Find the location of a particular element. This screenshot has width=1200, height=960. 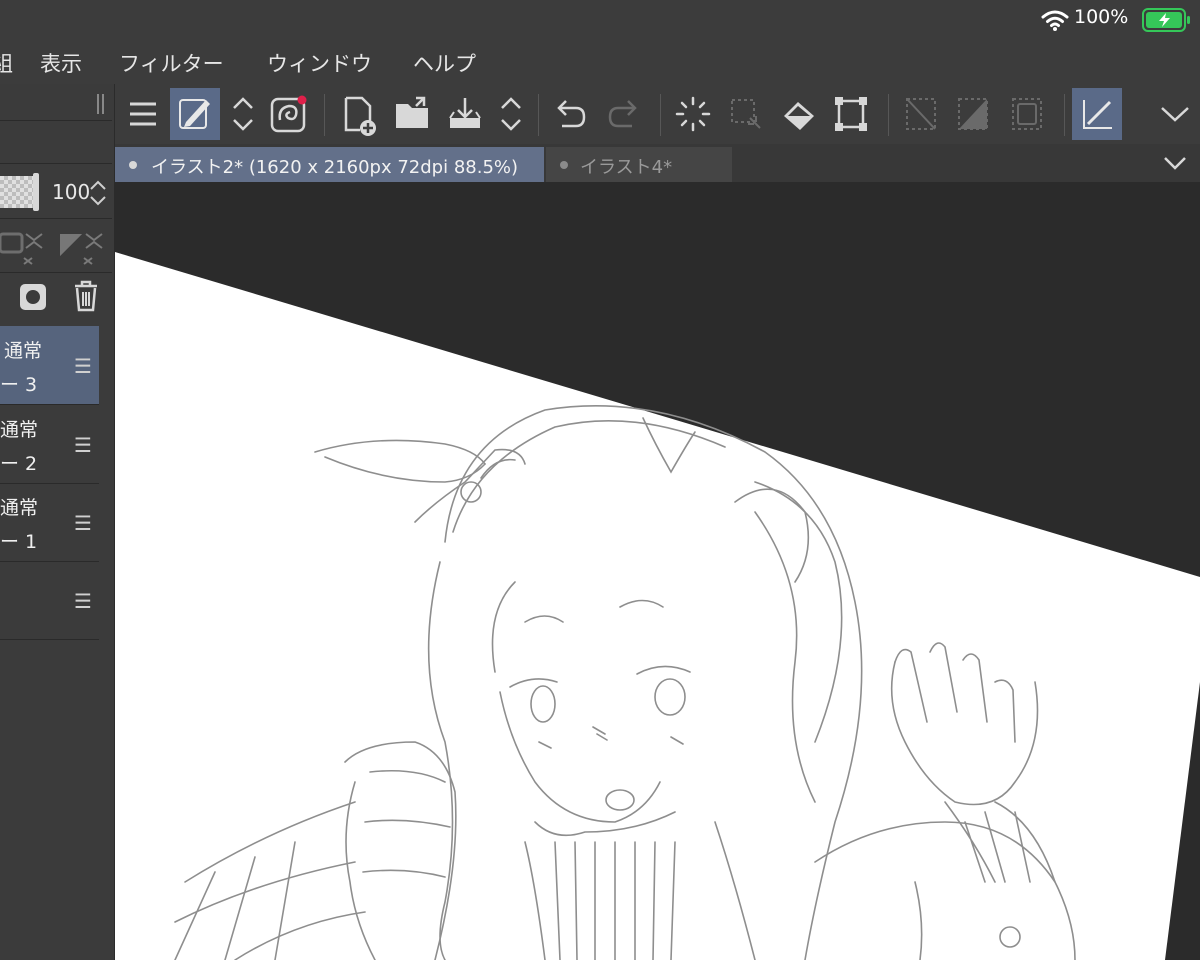

opacity-slider-thumb is located at coordinates (36, 192).